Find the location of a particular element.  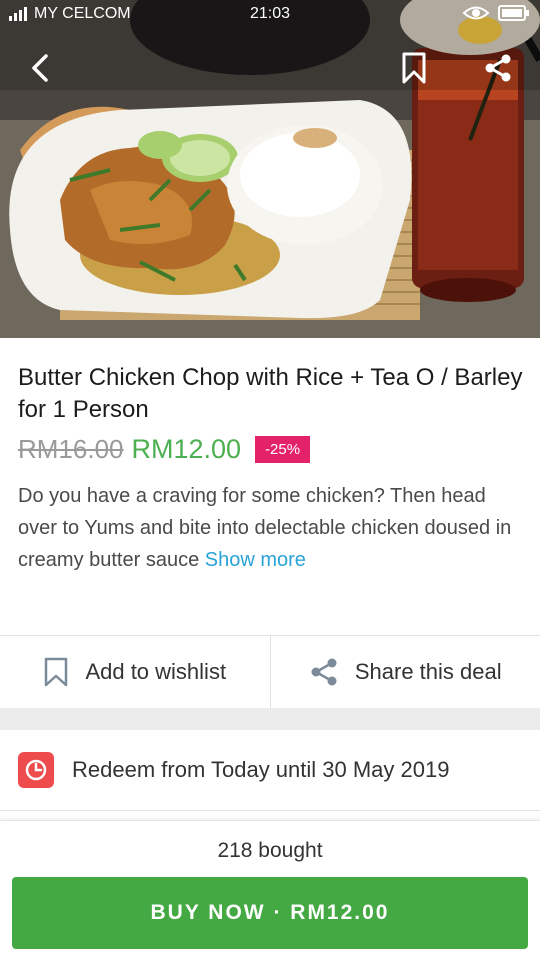

discounted-price: RM12.00 is located at coordinates (186, 448).